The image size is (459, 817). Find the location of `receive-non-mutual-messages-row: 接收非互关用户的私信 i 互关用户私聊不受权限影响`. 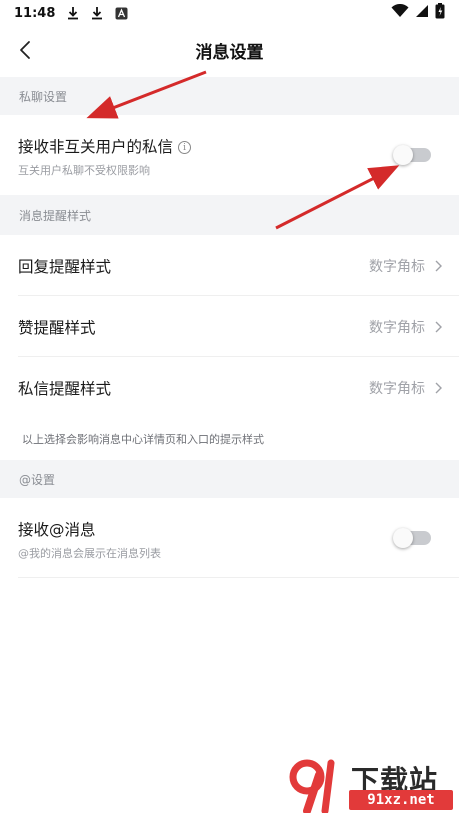

receive-non-mutual-messages-row: 接收非互关用户的私信 i 互关用户私聊不受权限影响 is located at coordinates (229, 155).